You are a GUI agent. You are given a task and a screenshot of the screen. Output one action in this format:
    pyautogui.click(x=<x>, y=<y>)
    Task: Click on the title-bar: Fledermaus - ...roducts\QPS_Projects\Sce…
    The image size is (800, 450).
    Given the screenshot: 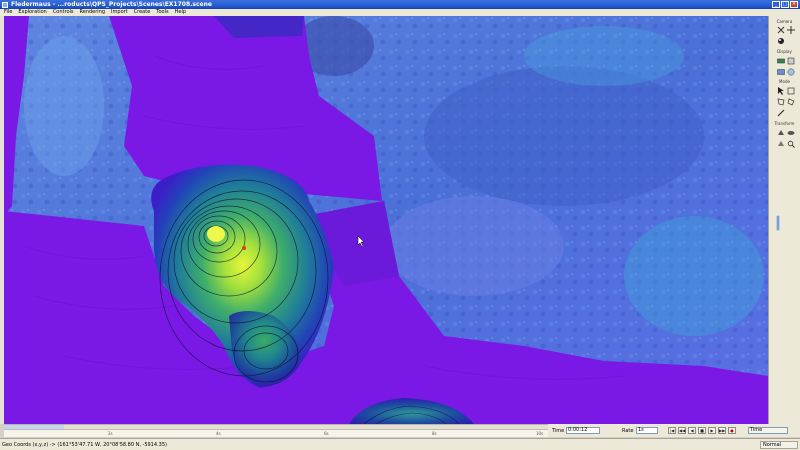 What is the action you would take?
    pyautogui.click(x=400, y=4)
    